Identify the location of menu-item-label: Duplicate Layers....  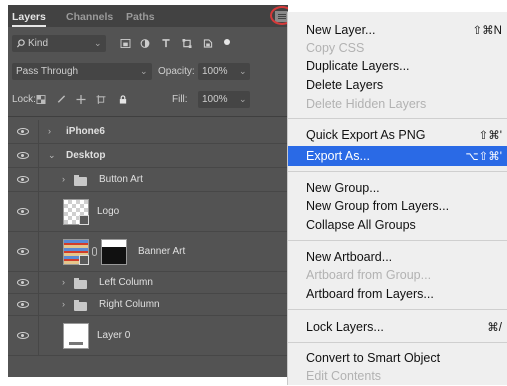
(358, 66).